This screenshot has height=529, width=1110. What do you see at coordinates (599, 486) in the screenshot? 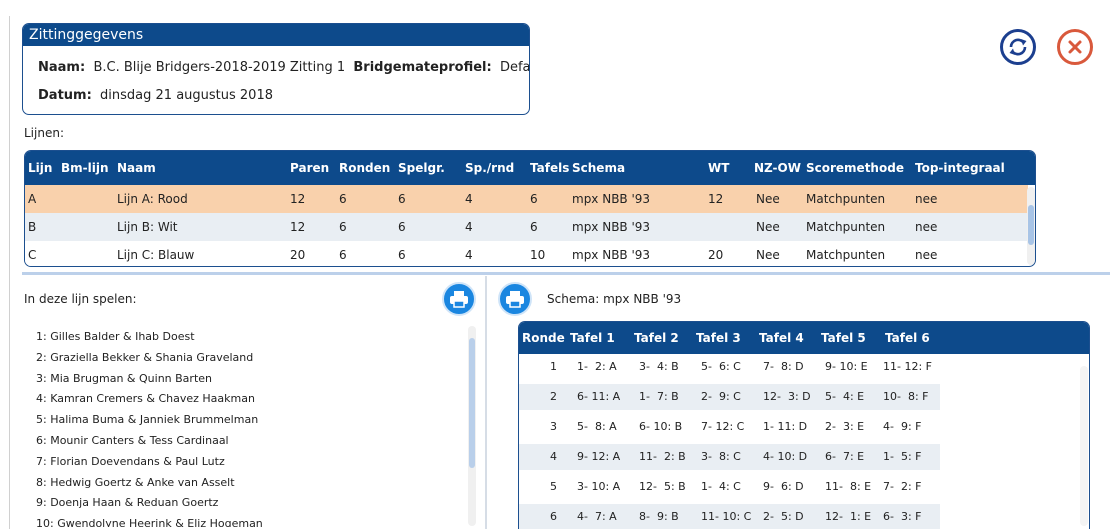
I see `cell-tafel: 3- 10: A` at bounding box center [599, 486].